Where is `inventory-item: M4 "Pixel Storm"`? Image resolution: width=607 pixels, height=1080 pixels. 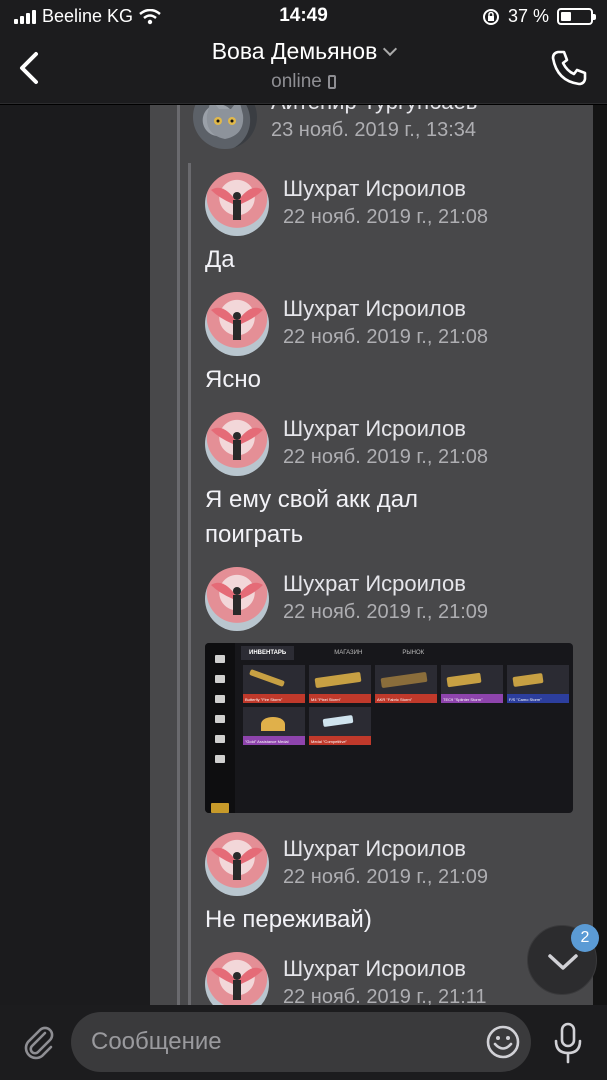 inventory-item: M4 "Pixel Storm" is located at coordinates (340, 684).